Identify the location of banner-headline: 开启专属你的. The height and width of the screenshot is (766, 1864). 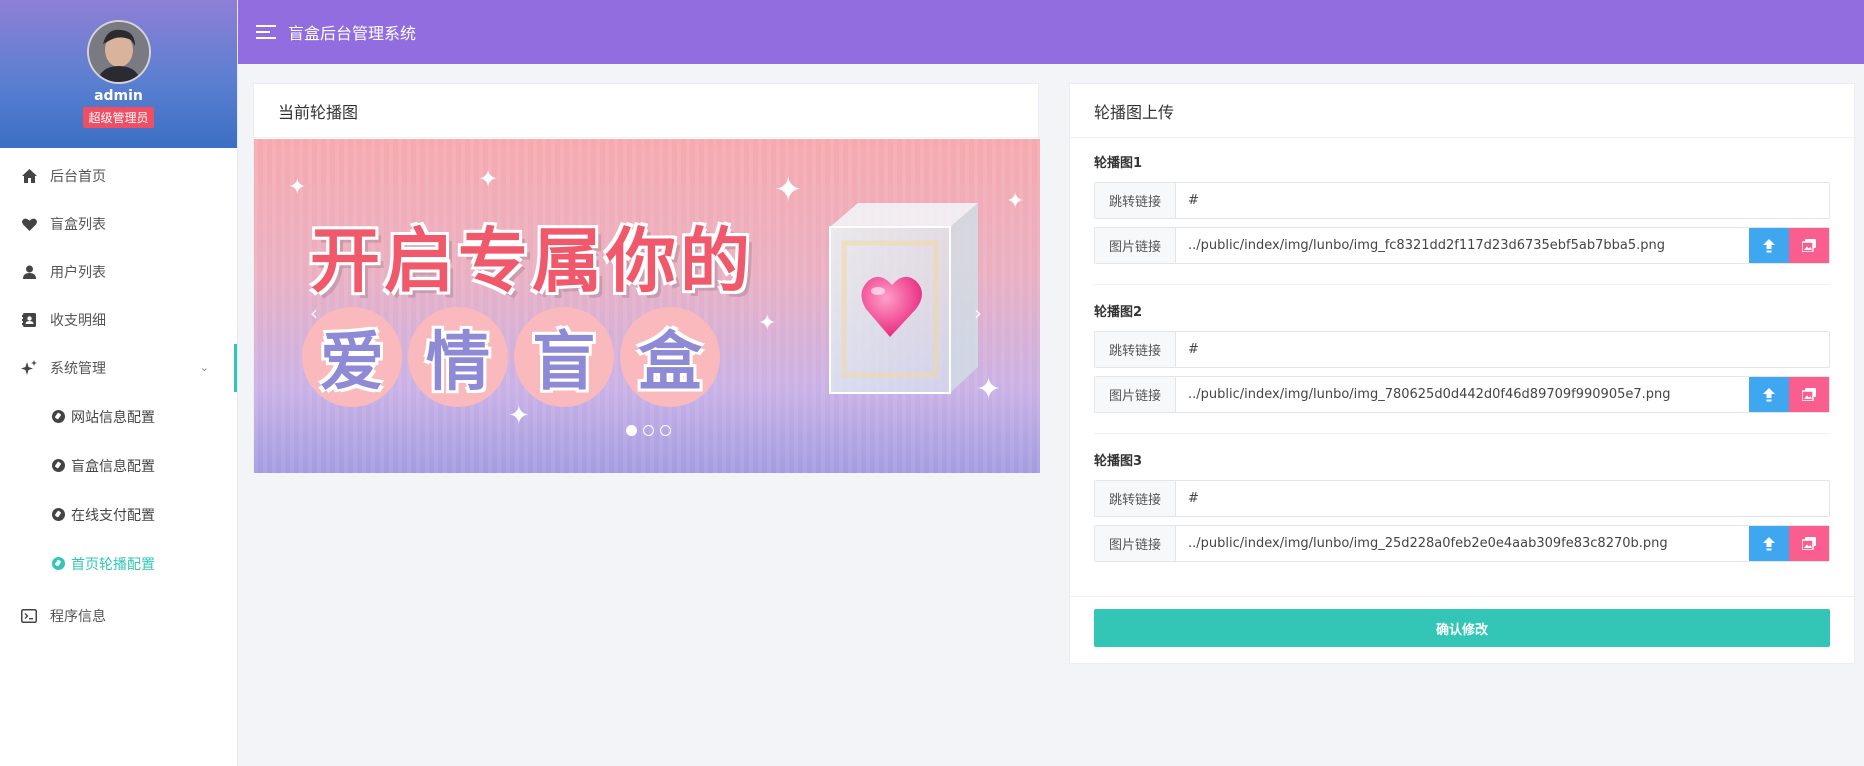
(532, 261).